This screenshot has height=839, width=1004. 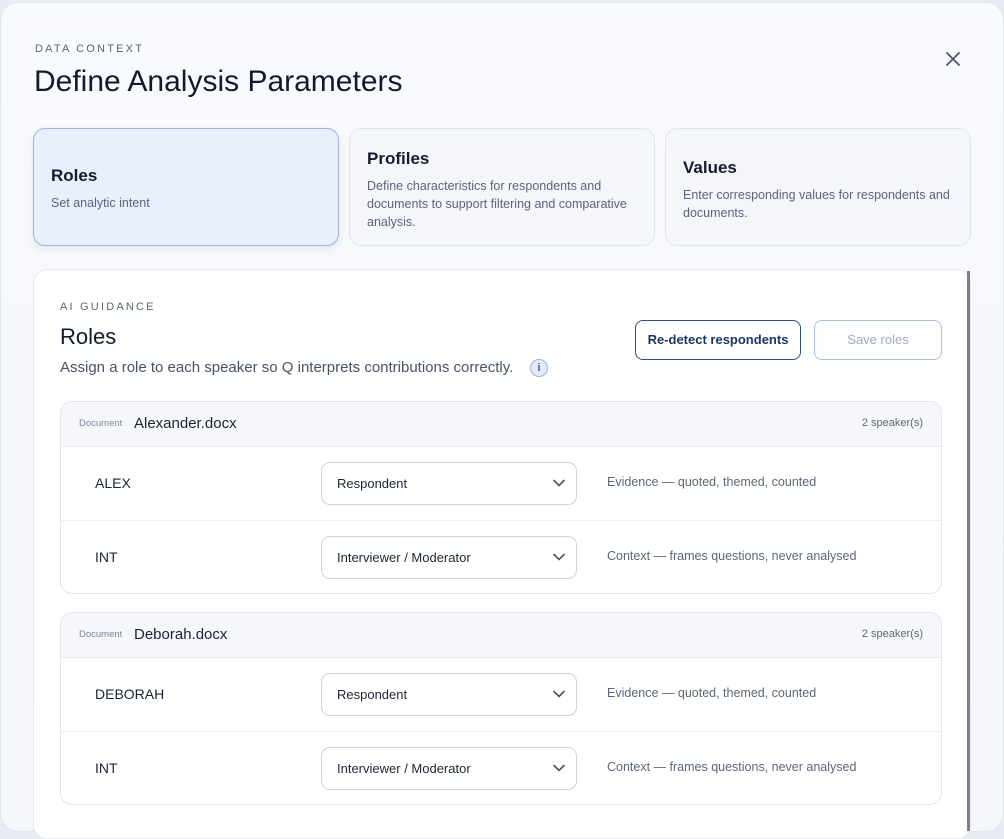 What do you see at coordinates (130, 694) in the screenshot?
I see `speaker-name: DEBORAH` at bounding box center [130, 694].